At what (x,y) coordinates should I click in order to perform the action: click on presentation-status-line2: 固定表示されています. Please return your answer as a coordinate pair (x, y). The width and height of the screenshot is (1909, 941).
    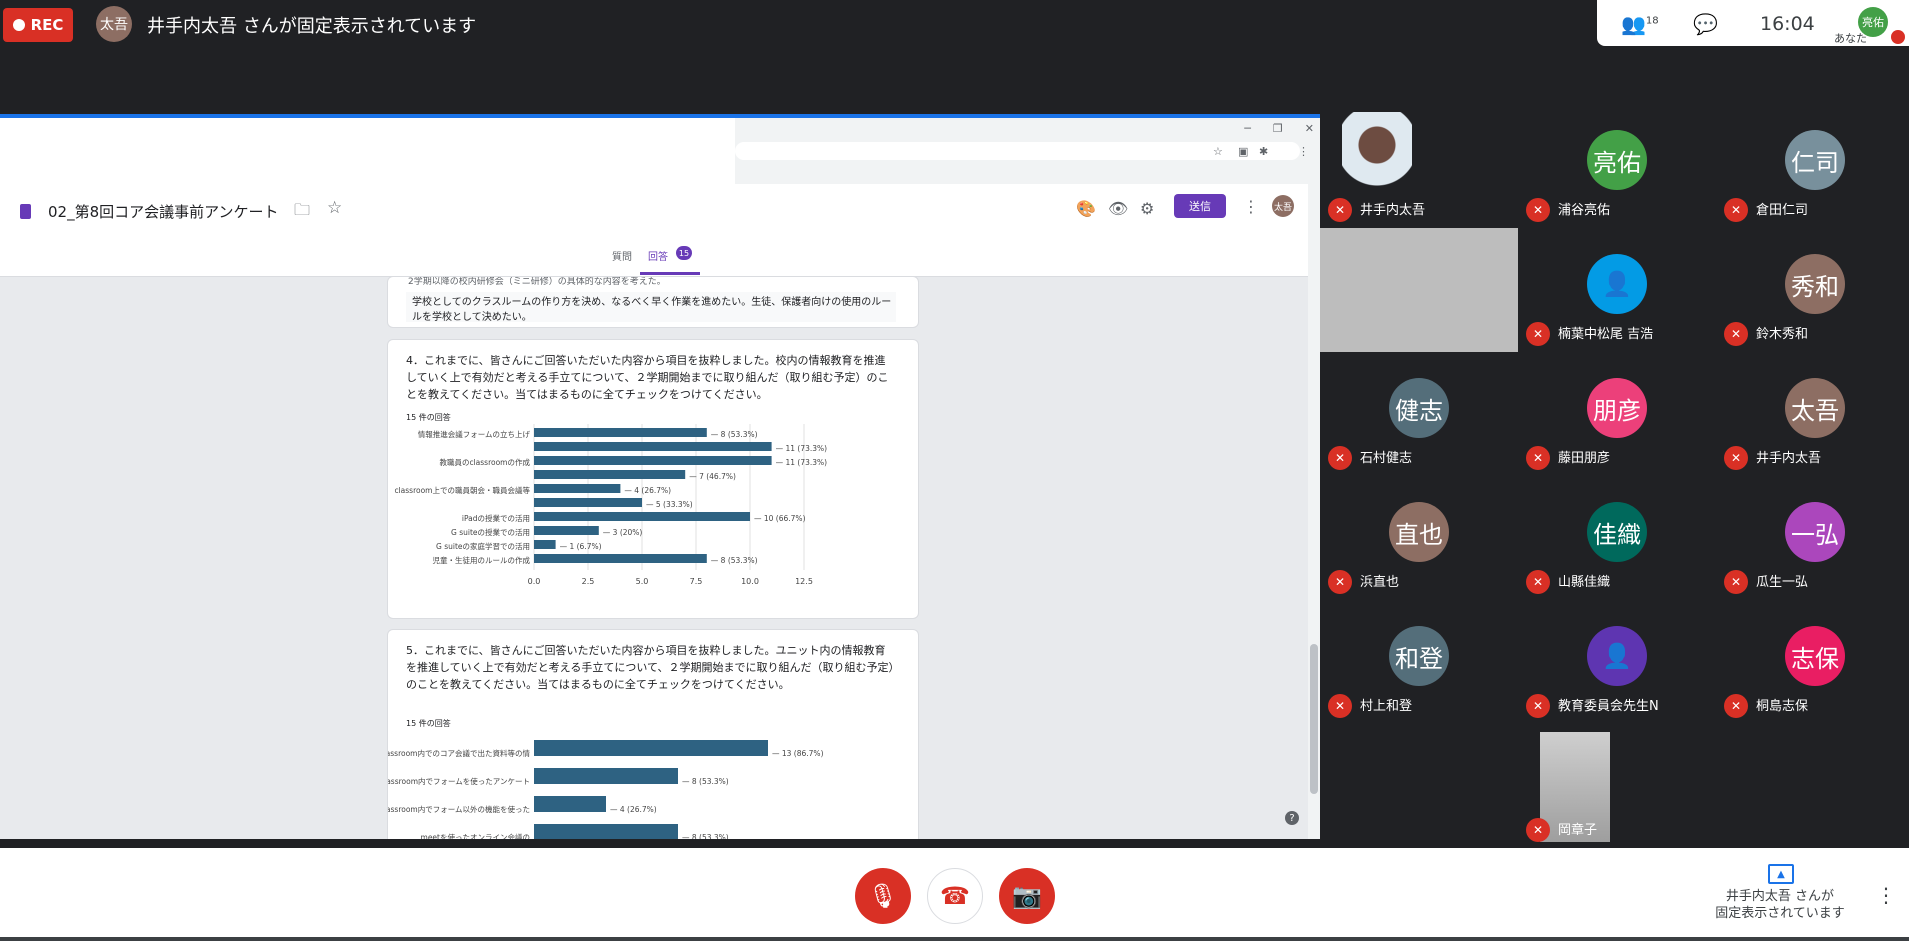
    Looking at the image, I should click on (1780, 913).